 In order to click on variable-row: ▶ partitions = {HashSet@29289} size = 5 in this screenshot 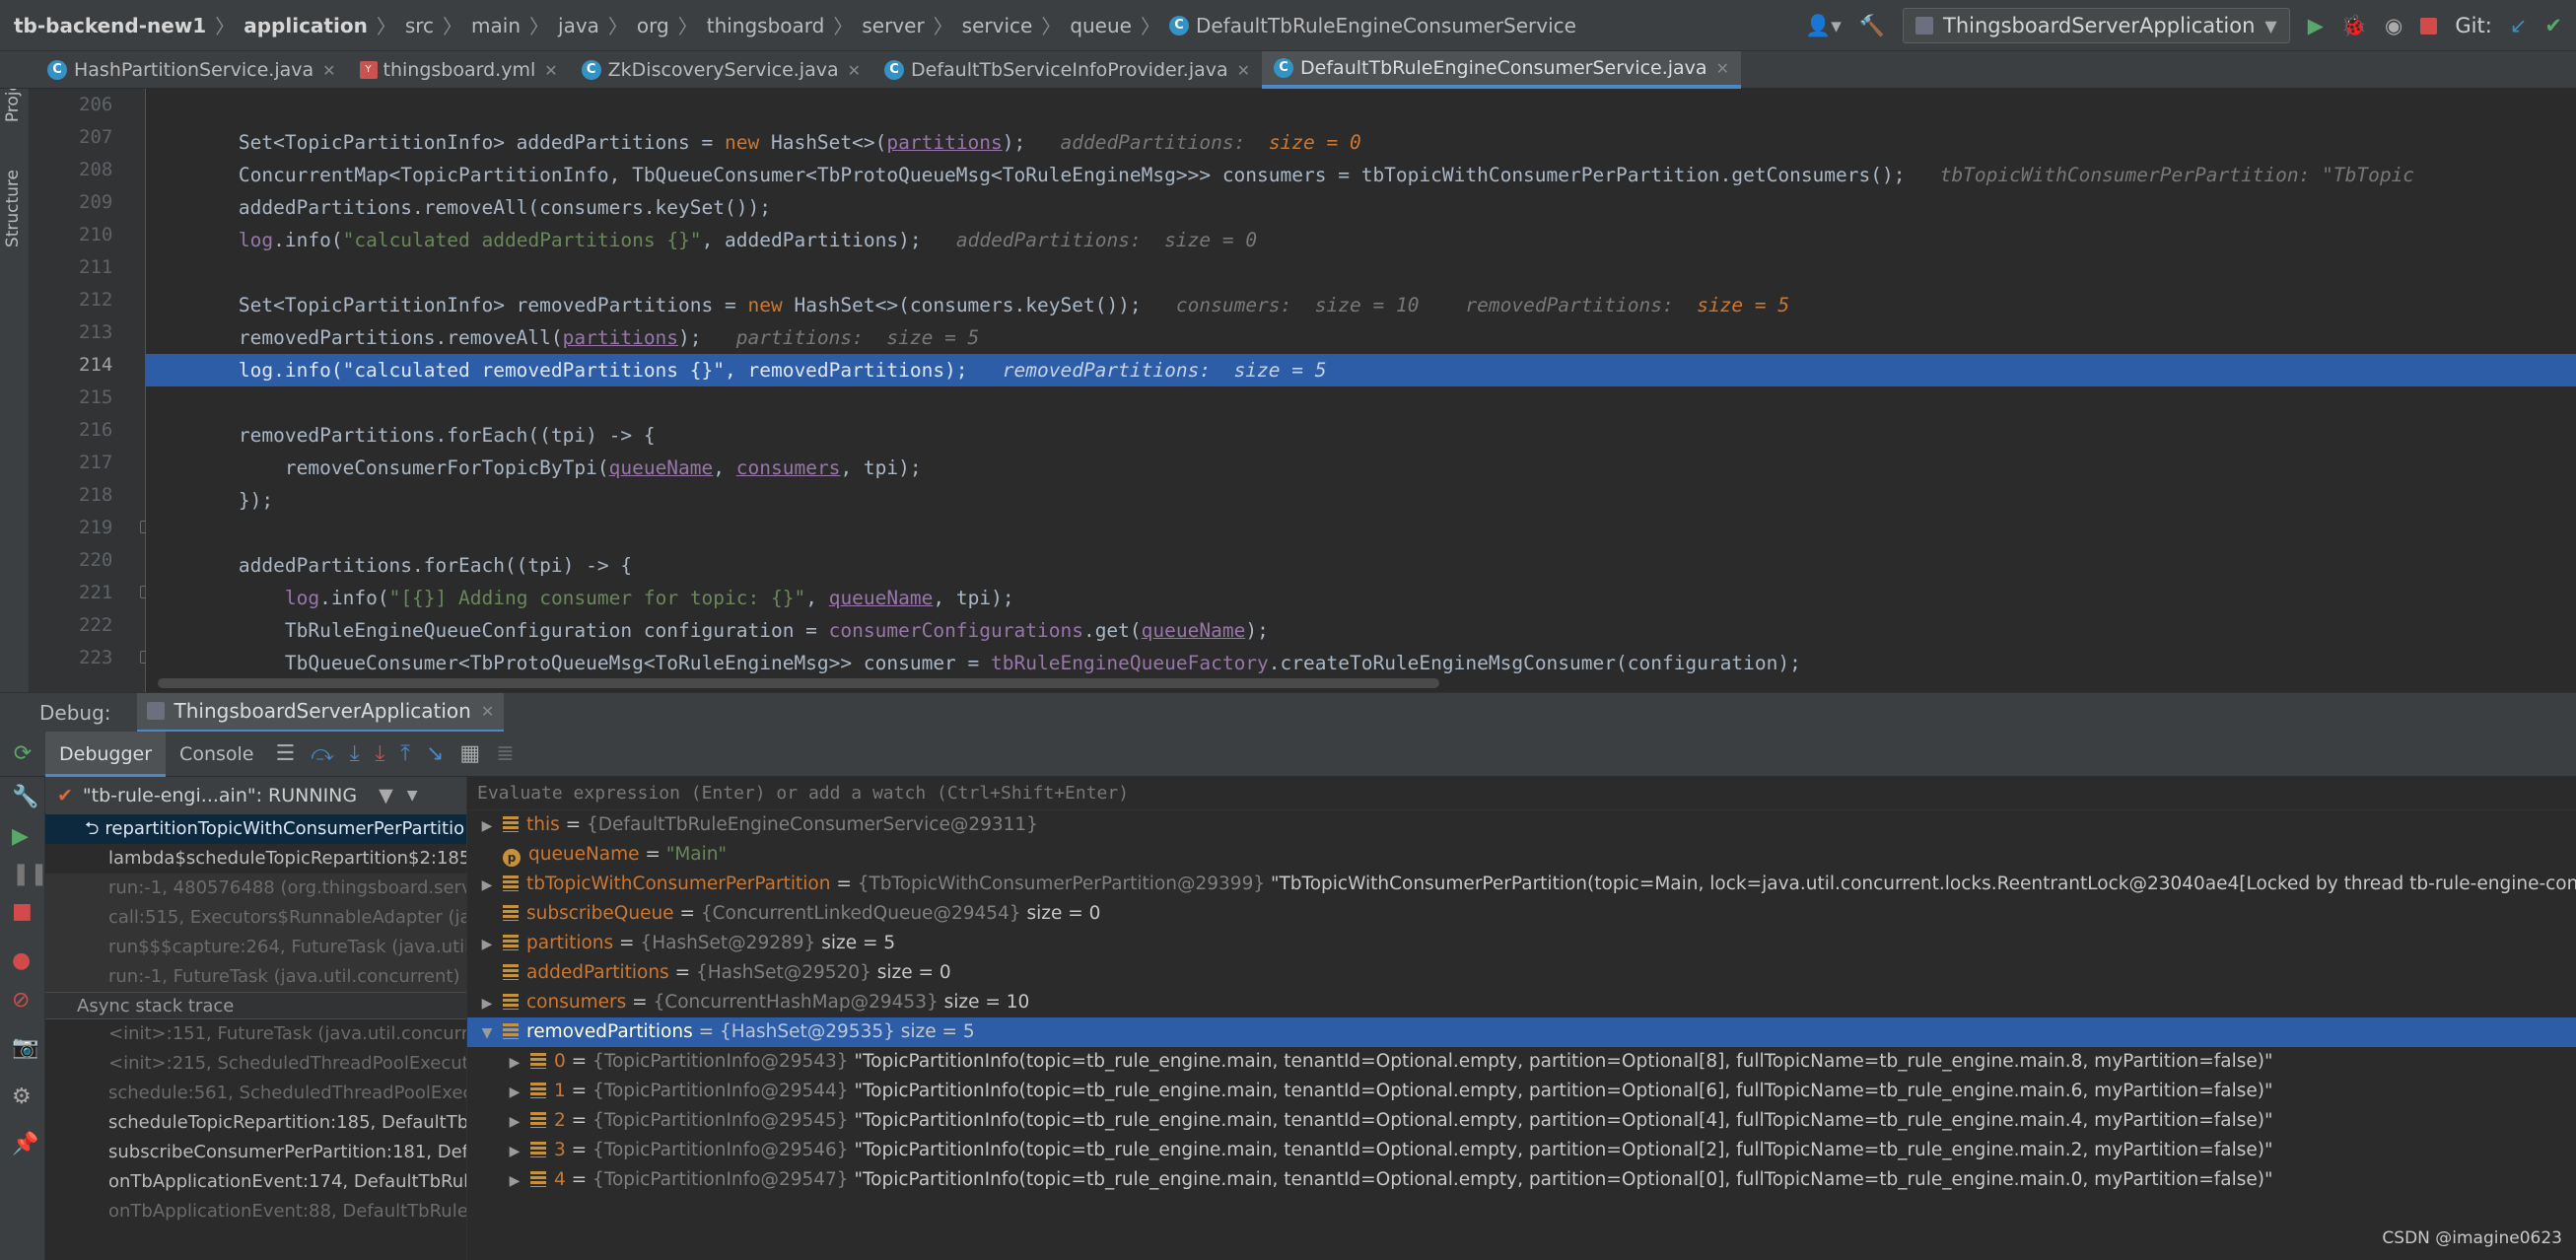, I will do `click(1522, 943)`.